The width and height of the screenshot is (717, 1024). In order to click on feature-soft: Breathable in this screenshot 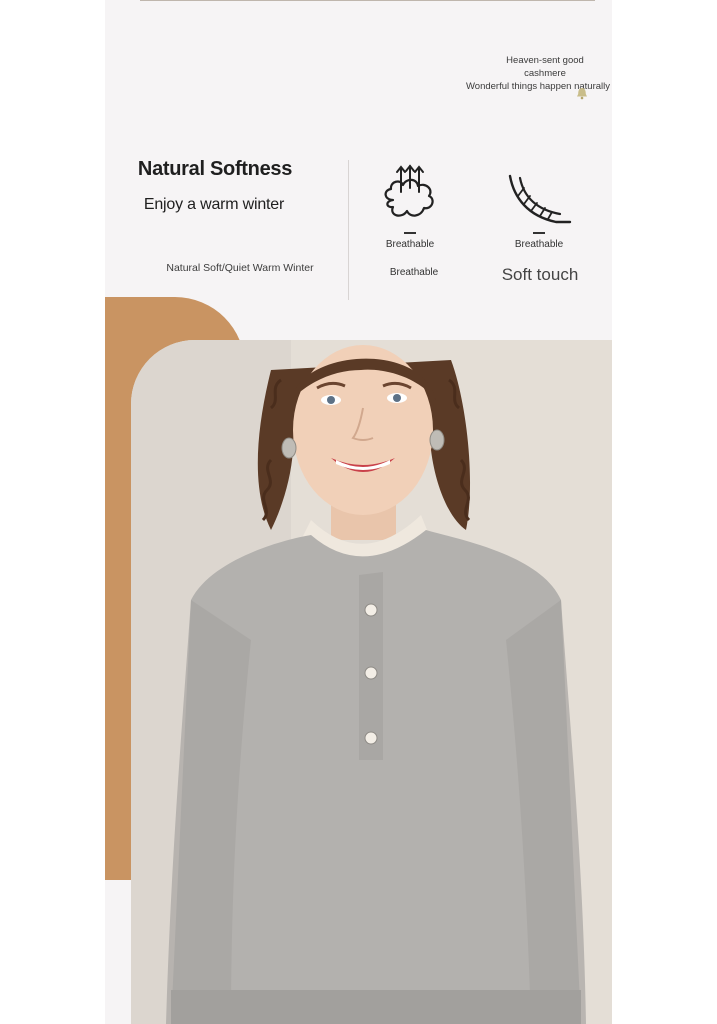, I will do `click(539, 210)`.